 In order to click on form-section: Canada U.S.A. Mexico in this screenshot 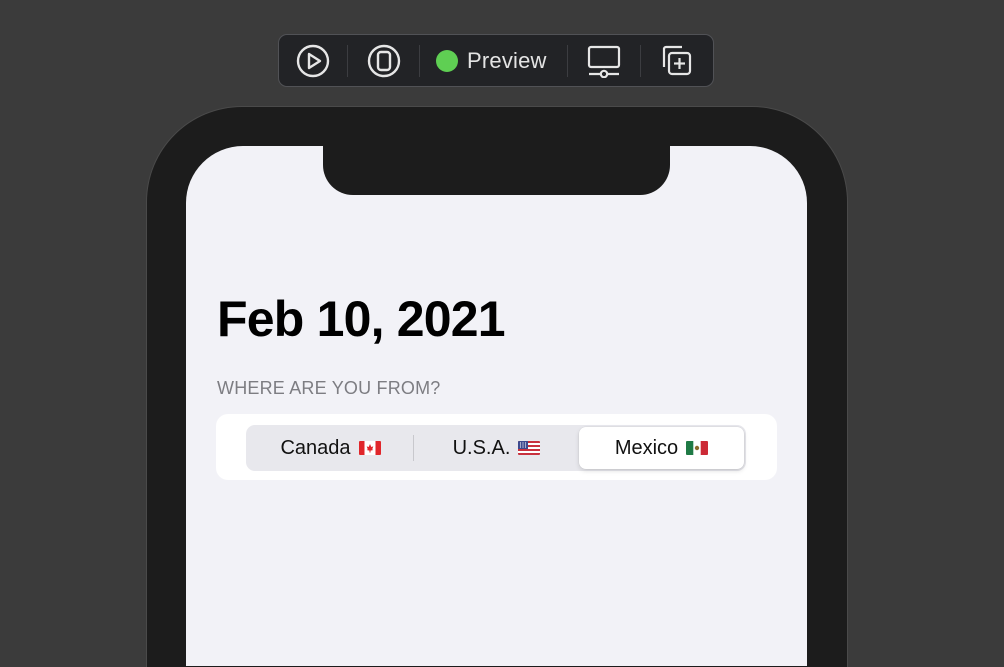, I will do `click(496, 447)`.